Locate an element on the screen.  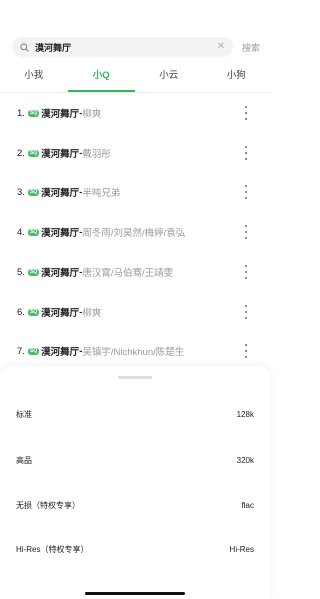
search-bar: 漠河舞厅 ✕ 搜索 is located at coordinates (137, 47).